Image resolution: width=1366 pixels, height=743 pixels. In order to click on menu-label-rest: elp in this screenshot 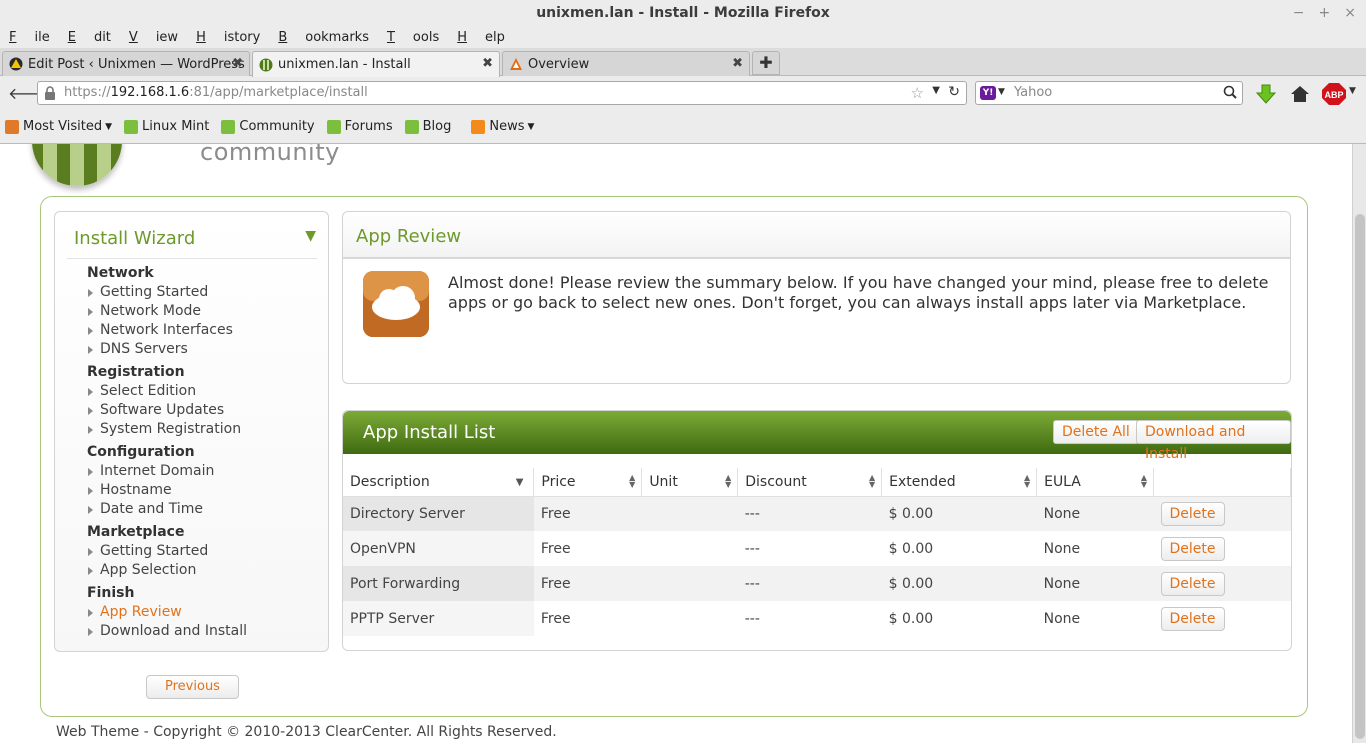, I will do `click(495, 37)`.